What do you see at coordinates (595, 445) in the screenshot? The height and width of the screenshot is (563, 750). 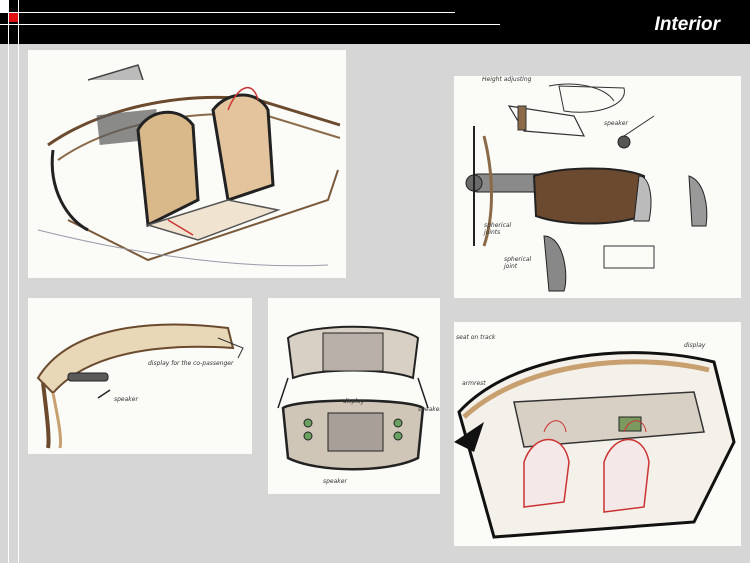 I see `rear-seats-sketch` at bounding box center [595, 445].